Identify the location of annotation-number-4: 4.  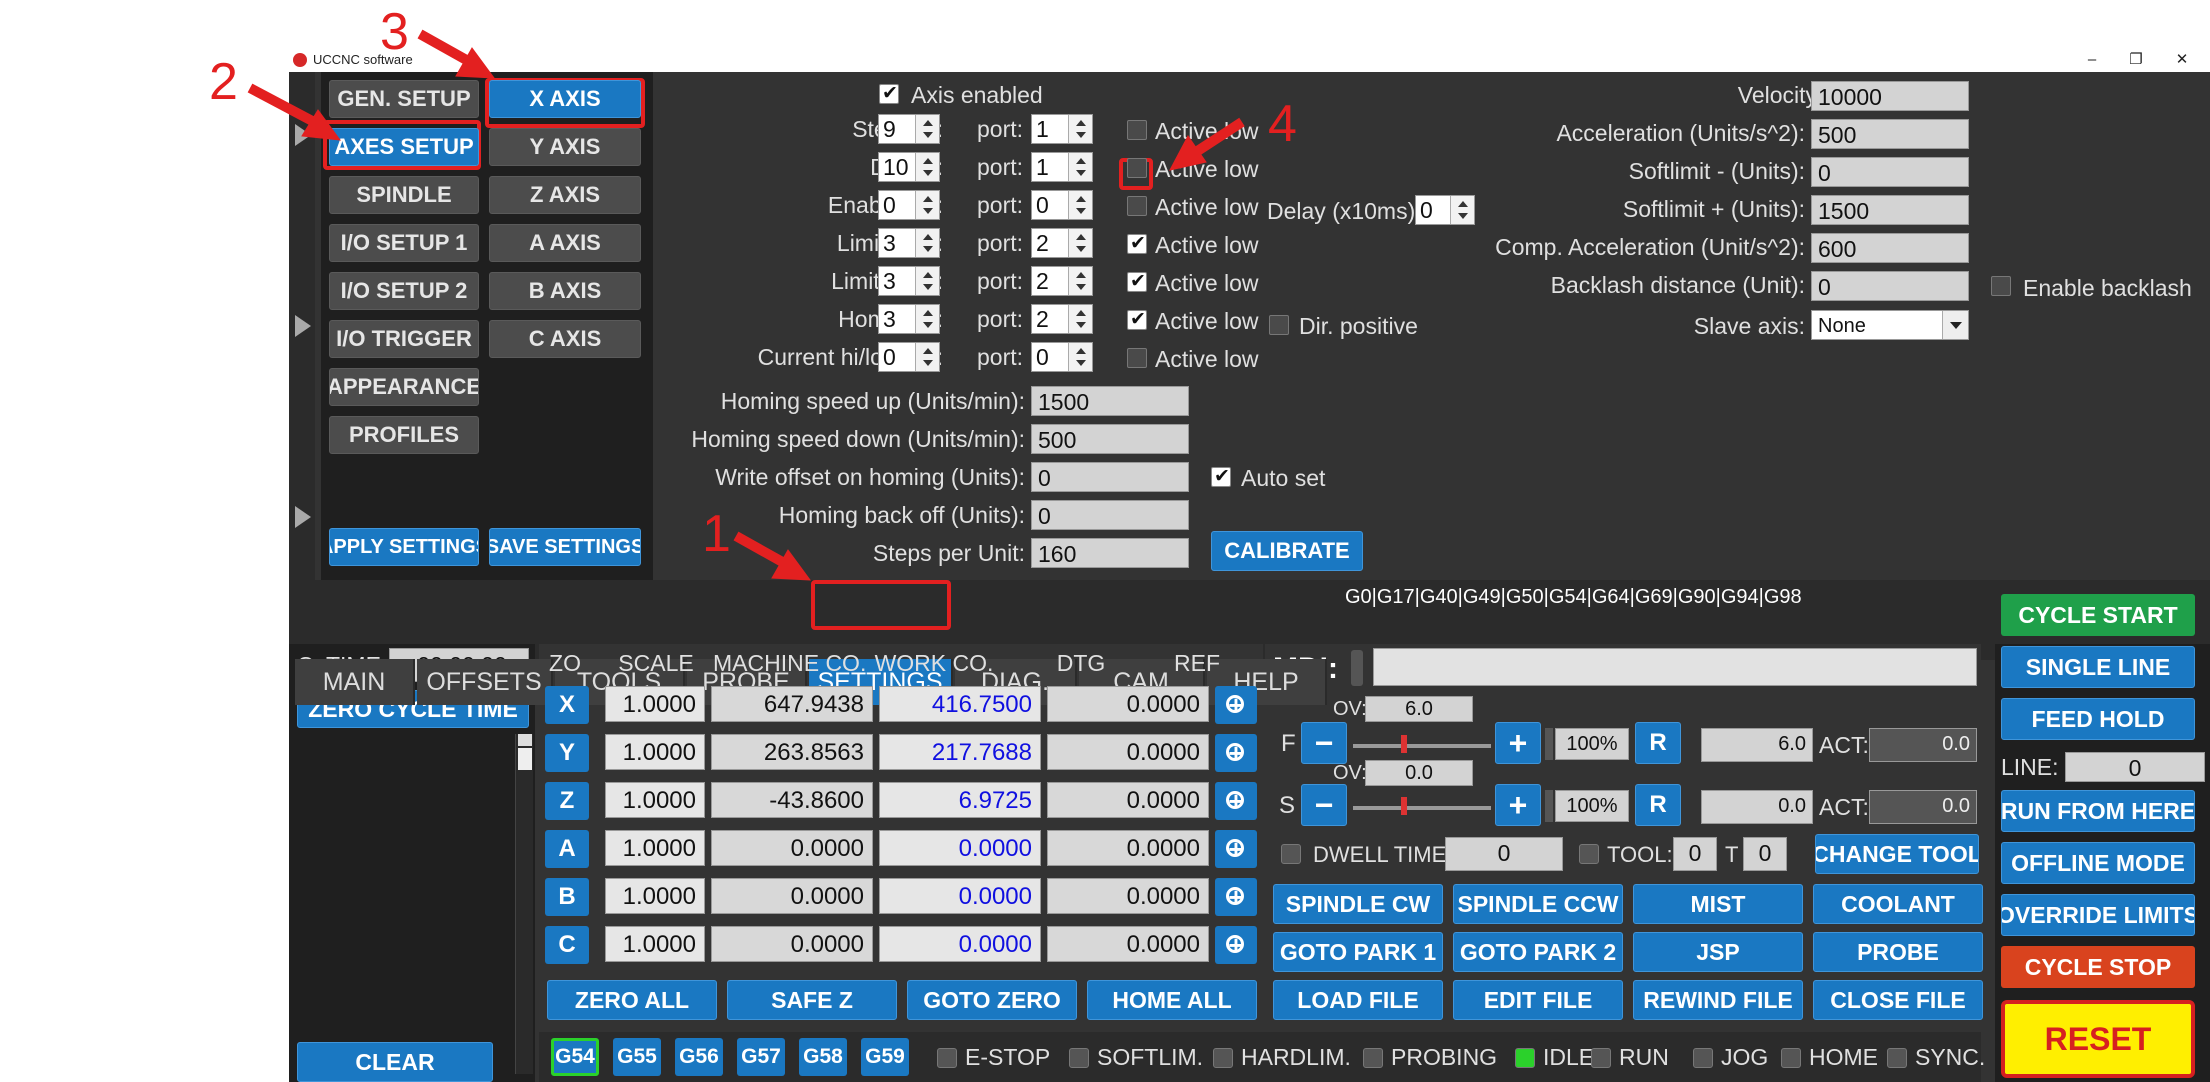
(1282, 124).